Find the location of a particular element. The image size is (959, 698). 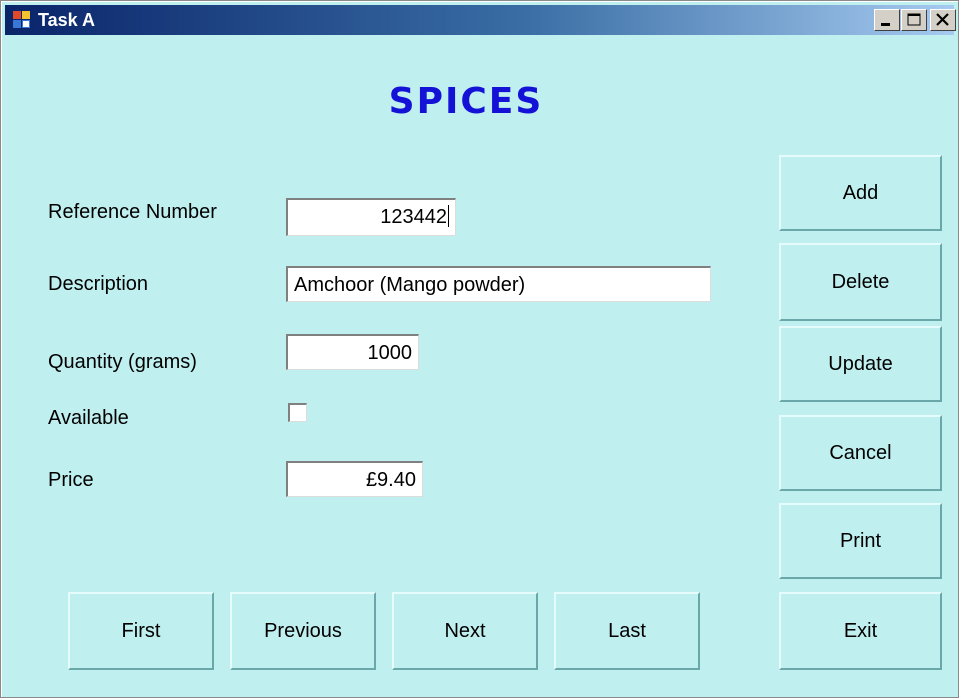

first-button: First is located at coordinates (141, 631).